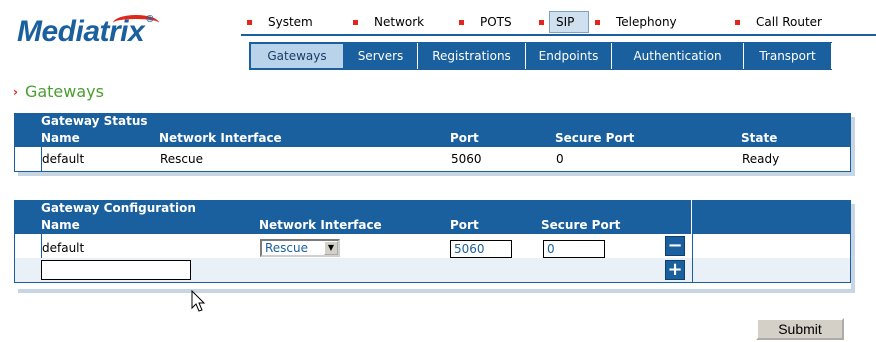 Image resolution: width=876 pixels, height=342 pixels. I want to click on network-interface-select: Rescue ▼, so click(300, 248).